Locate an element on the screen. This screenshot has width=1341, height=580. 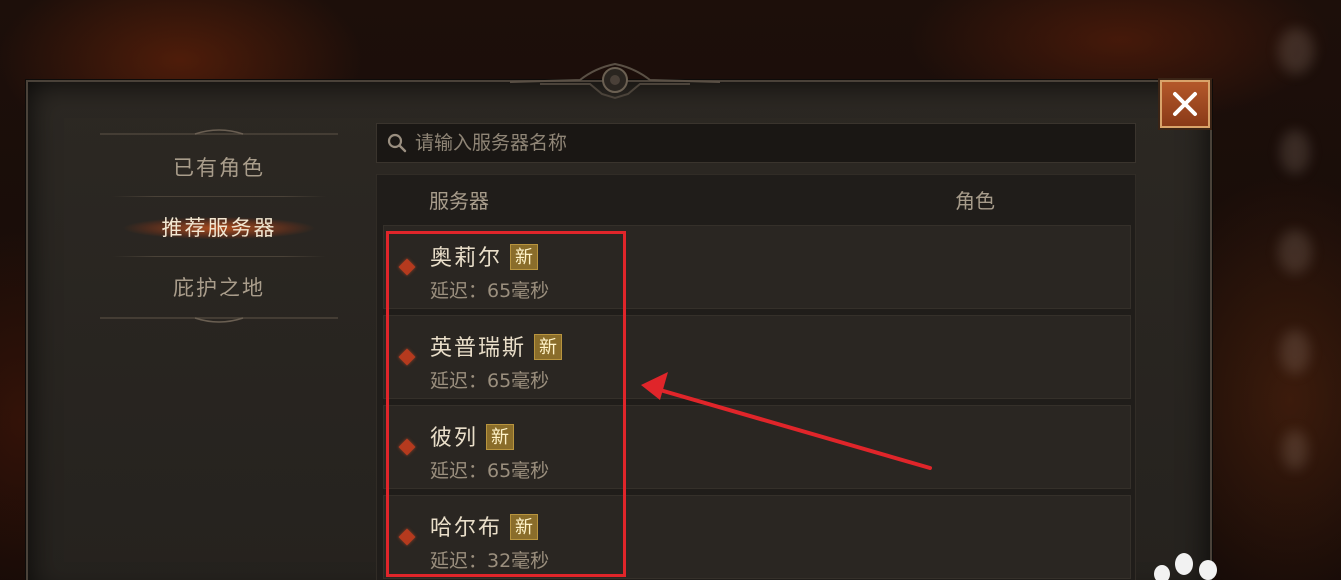
server-row: 哈尔布新 延迟：32毫秒 is located at coordinates (757, 537).